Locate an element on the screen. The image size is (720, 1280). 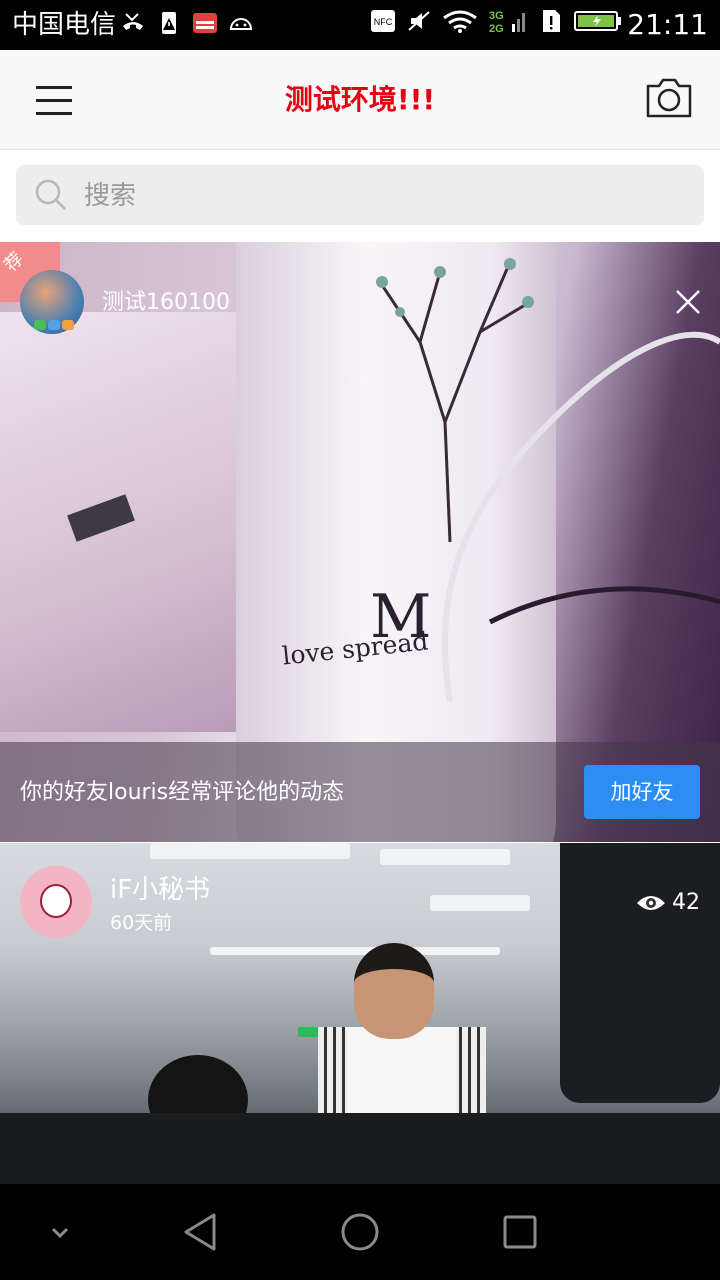
app-header: 测试环境!!! is located at coordinates (360, 100).